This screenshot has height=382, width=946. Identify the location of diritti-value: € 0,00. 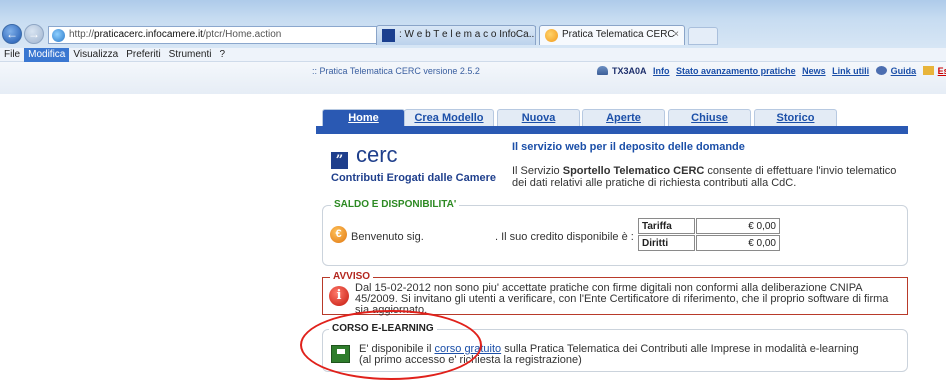
(738, 243).